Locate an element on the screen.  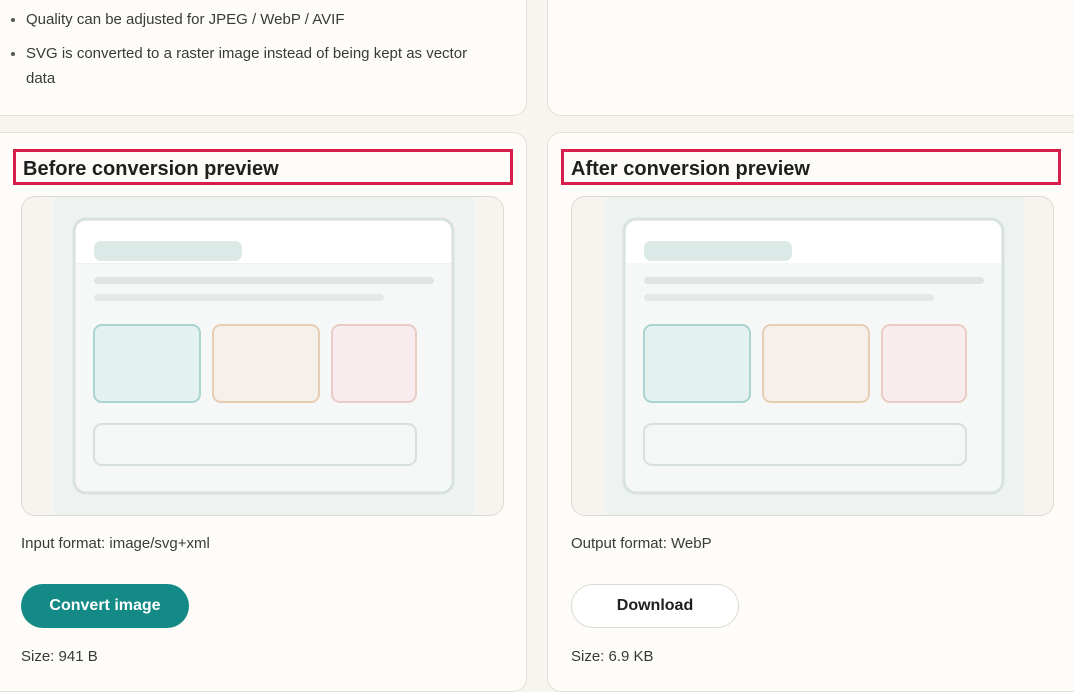
output-size-label: Size: 6.9 KB is located at coordinates (612, 656).